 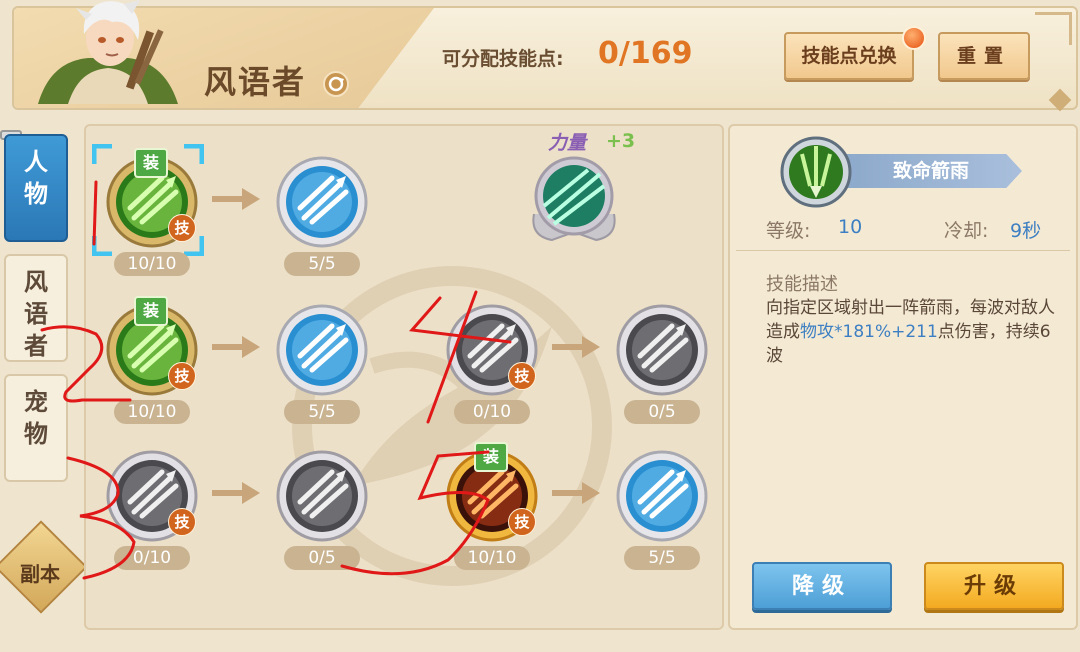 What do you see at coordinates (850, 227) in the screenshot?
I see `level-value: 10` at bounding box center [850, 227].